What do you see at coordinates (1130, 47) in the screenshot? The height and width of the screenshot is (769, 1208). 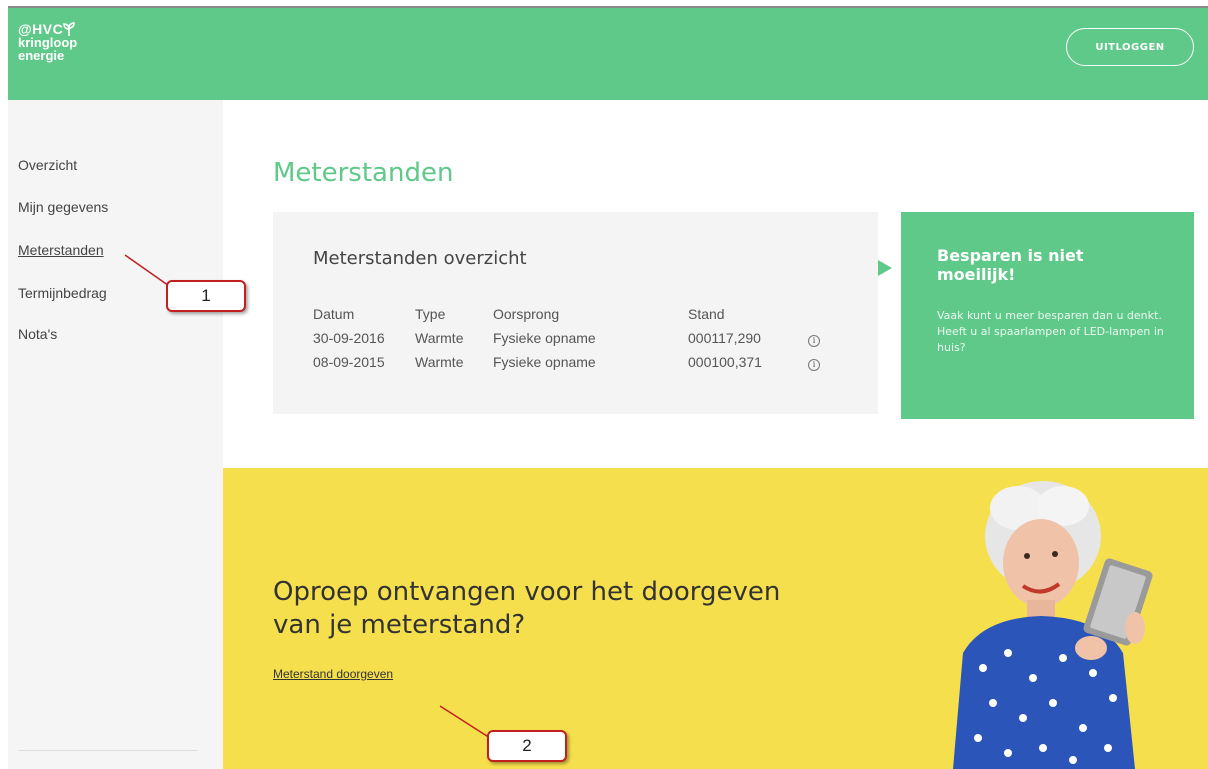 I see `logout-button: UITLOGGEN` at bounding box center [1130, 47].